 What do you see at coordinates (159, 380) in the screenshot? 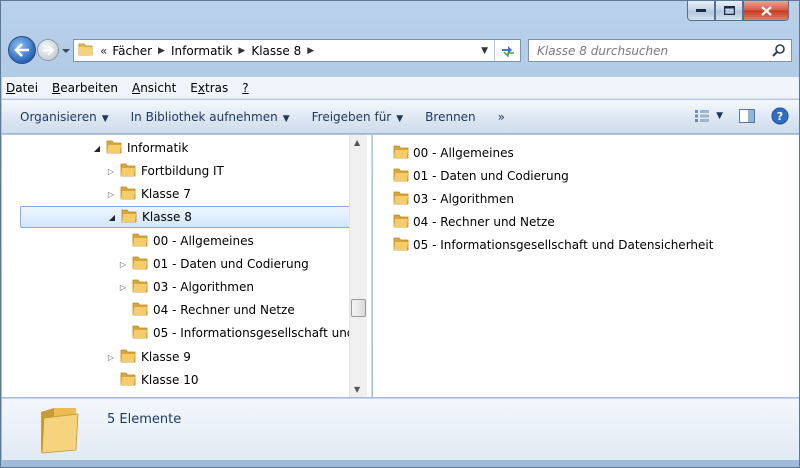
I see `tree-item-klasse10: Klasse 10` at bounding box center [159, 380].